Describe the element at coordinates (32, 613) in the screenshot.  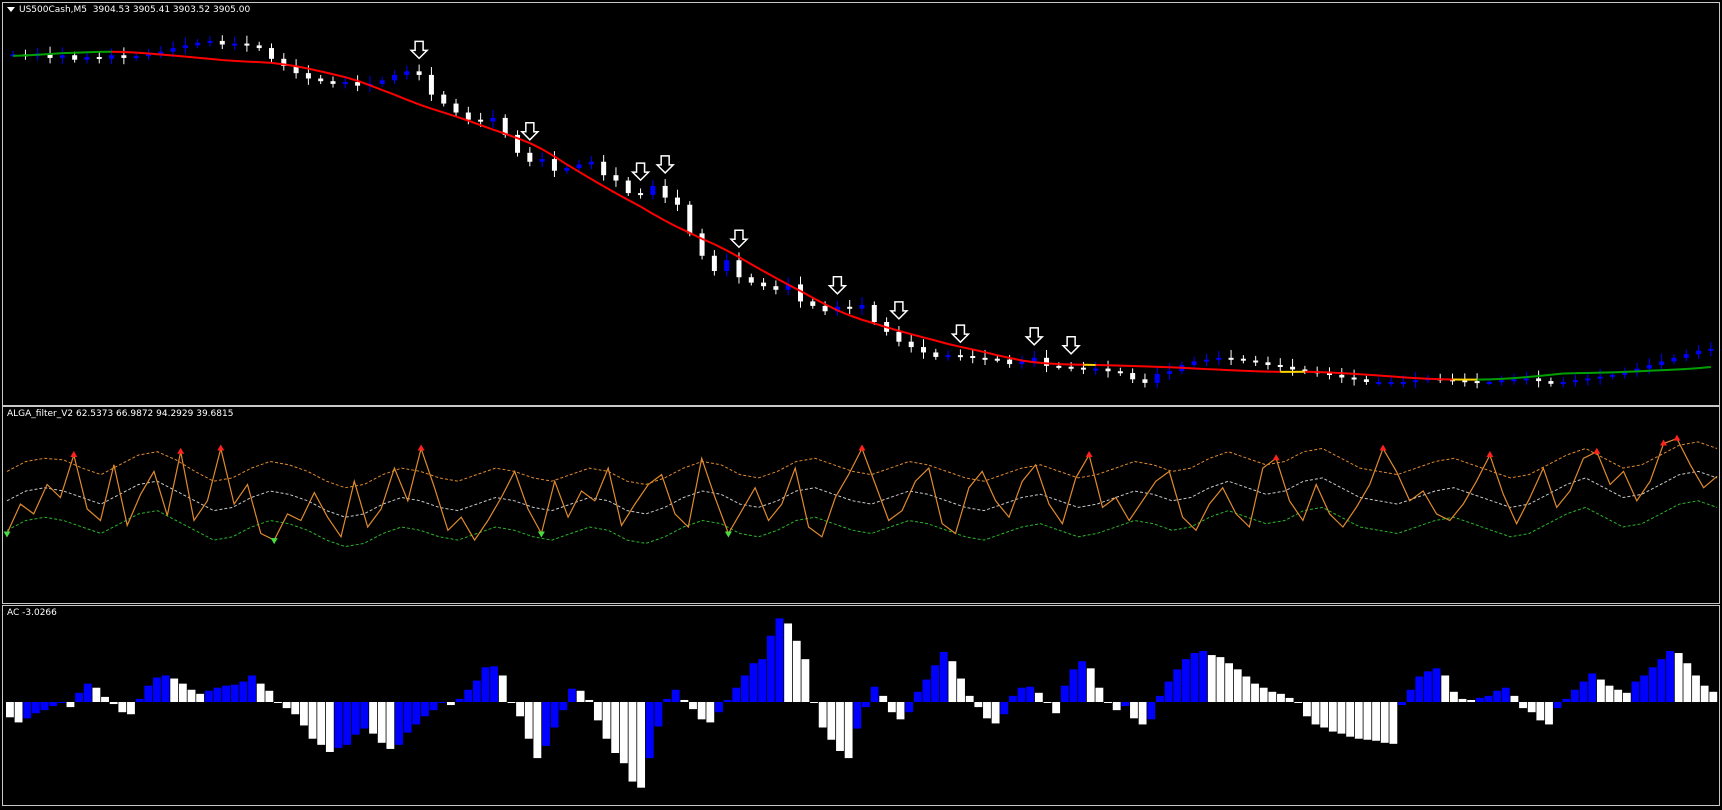
I see `ac-pane-label: AC -3.0266` at that location.